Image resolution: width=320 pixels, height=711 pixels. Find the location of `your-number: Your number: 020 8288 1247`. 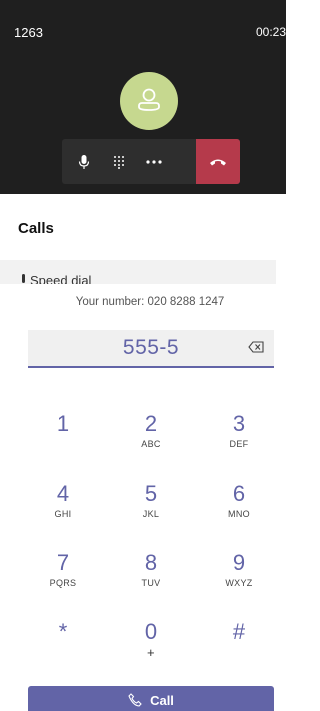

your-number: Your number: 020 8288 1247 is located at coordinates (150, 302).